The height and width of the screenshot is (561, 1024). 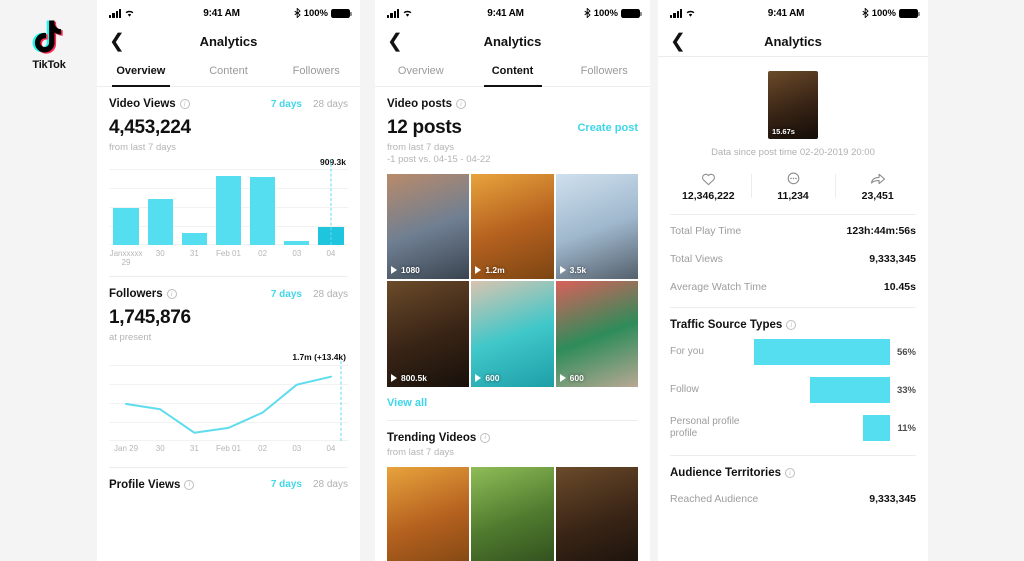 What do you see at coordinates (432, 437) in the screenshot?
I see `section-title: Trending Videos` at bounding box center [432, 437].